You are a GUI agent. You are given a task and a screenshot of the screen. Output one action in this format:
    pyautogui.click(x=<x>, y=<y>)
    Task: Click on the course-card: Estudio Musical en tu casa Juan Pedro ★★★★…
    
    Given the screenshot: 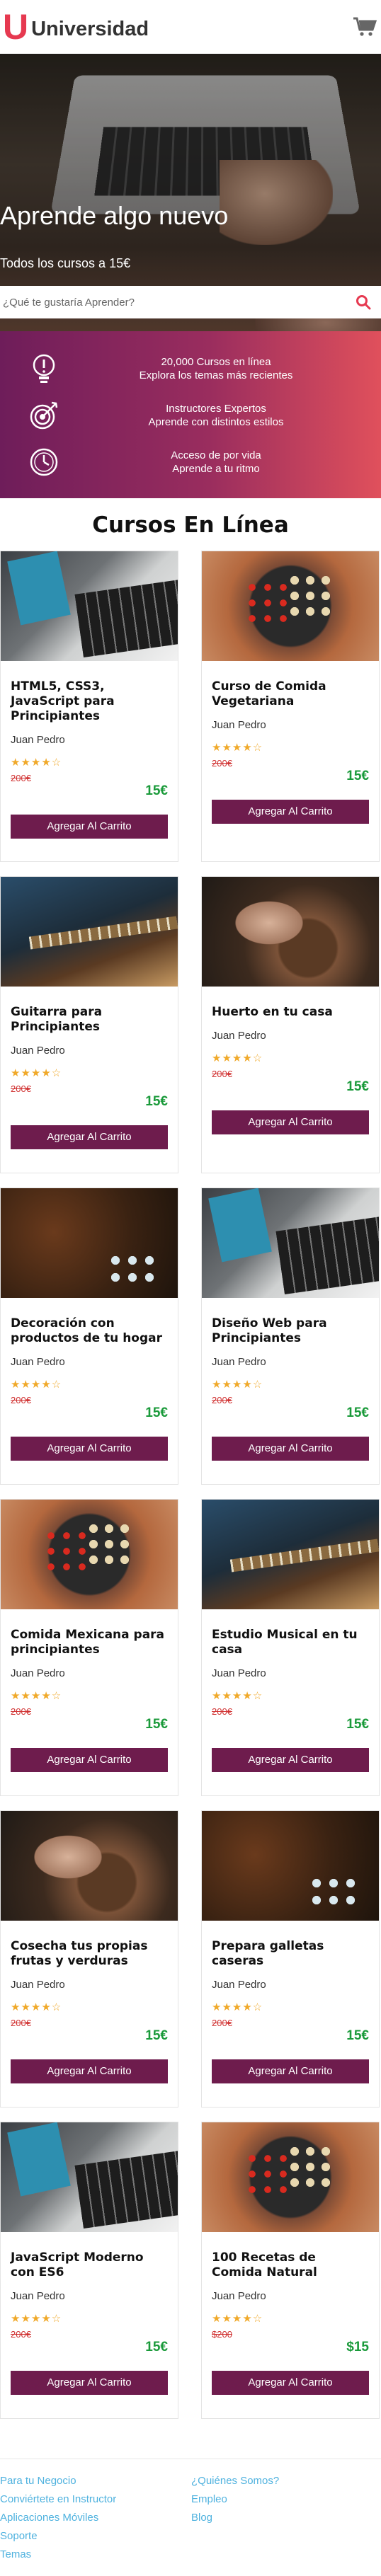 What is the action you would take?
    pyautogui.click(x=290, y=1647)
    